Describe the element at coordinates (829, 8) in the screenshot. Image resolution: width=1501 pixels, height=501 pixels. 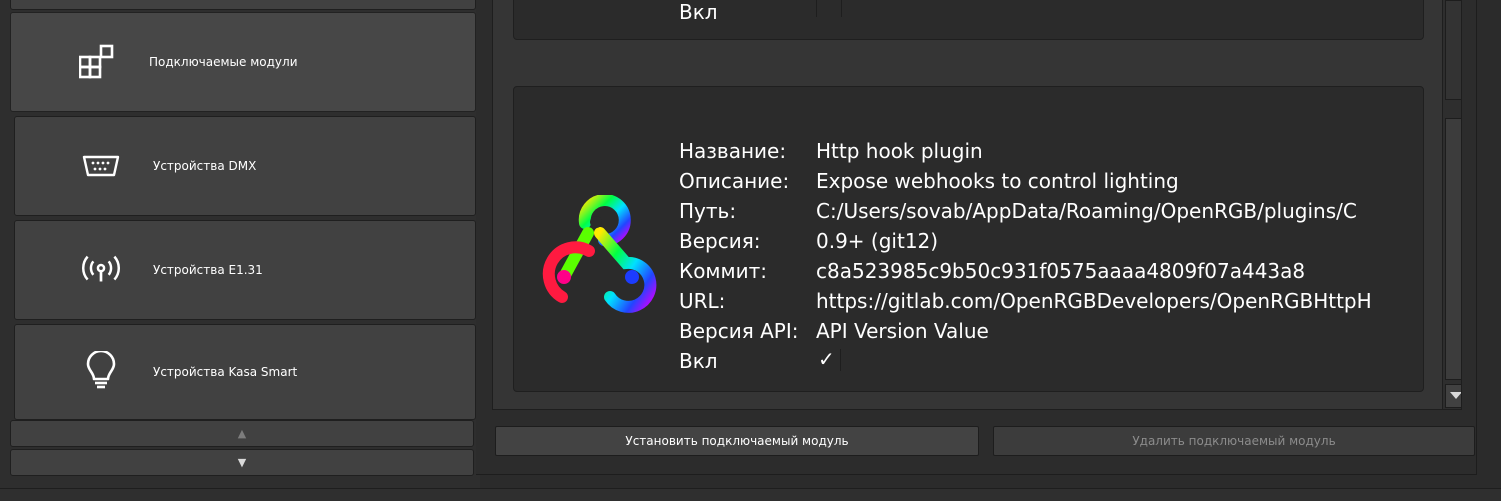
I see `enabled-checkbox` at that location.